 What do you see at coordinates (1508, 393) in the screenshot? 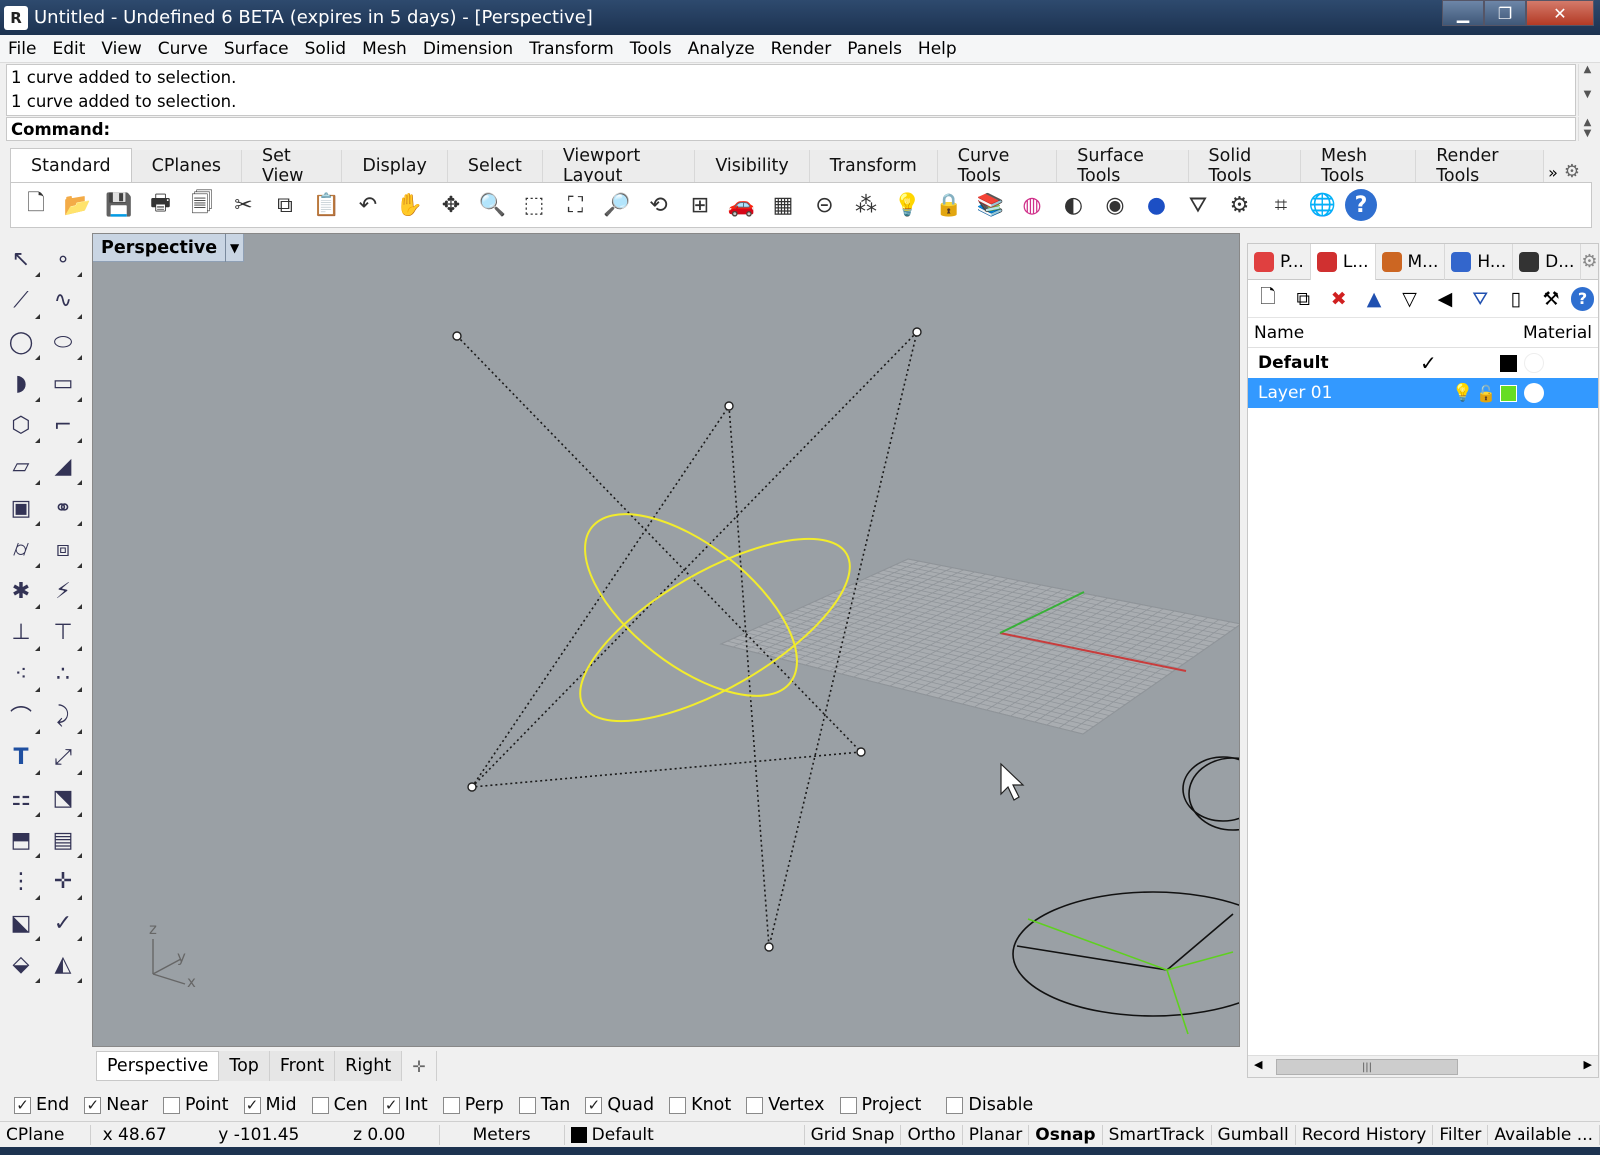
I see `layer-color-swatch` at bounding box center [1508, 393].